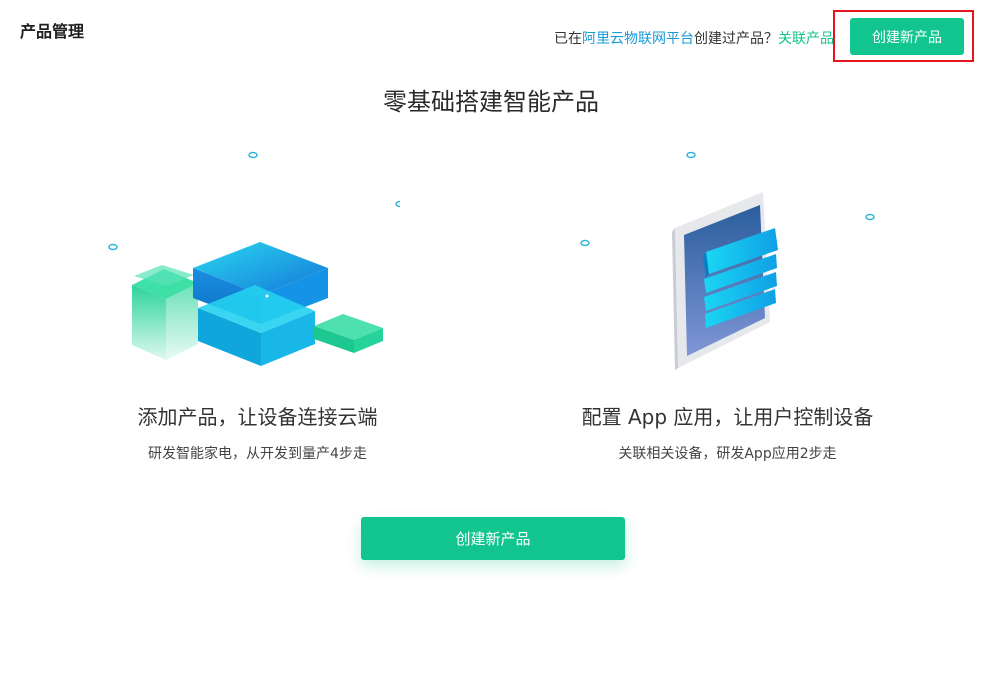  Describe the element at coordinates (727, 417) in the screenshot. I see `card-title-configure-app: 配置 App 应用，让用户控制设备` at that location.